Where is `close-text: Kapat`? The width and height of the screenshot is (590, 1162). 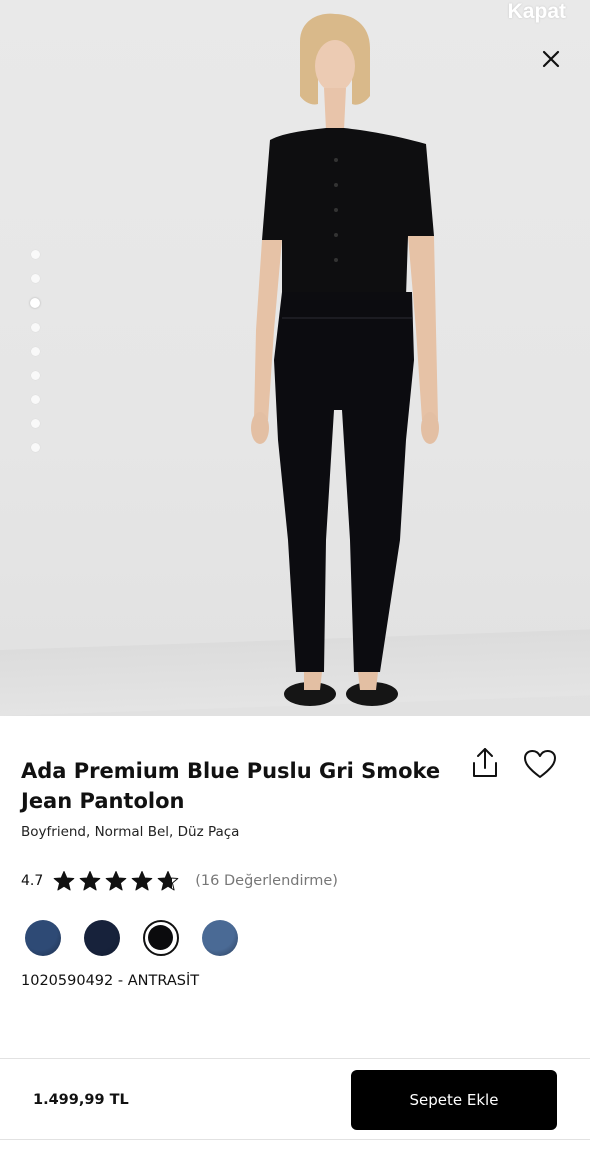 close-text: Kapat is located at coordinates (537, 12).